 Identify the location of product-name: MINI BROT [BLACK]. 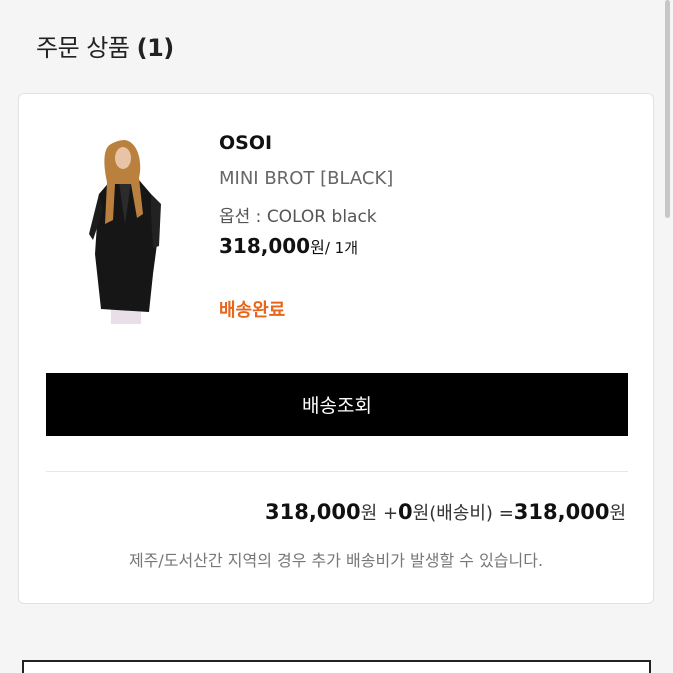
(306, 178).